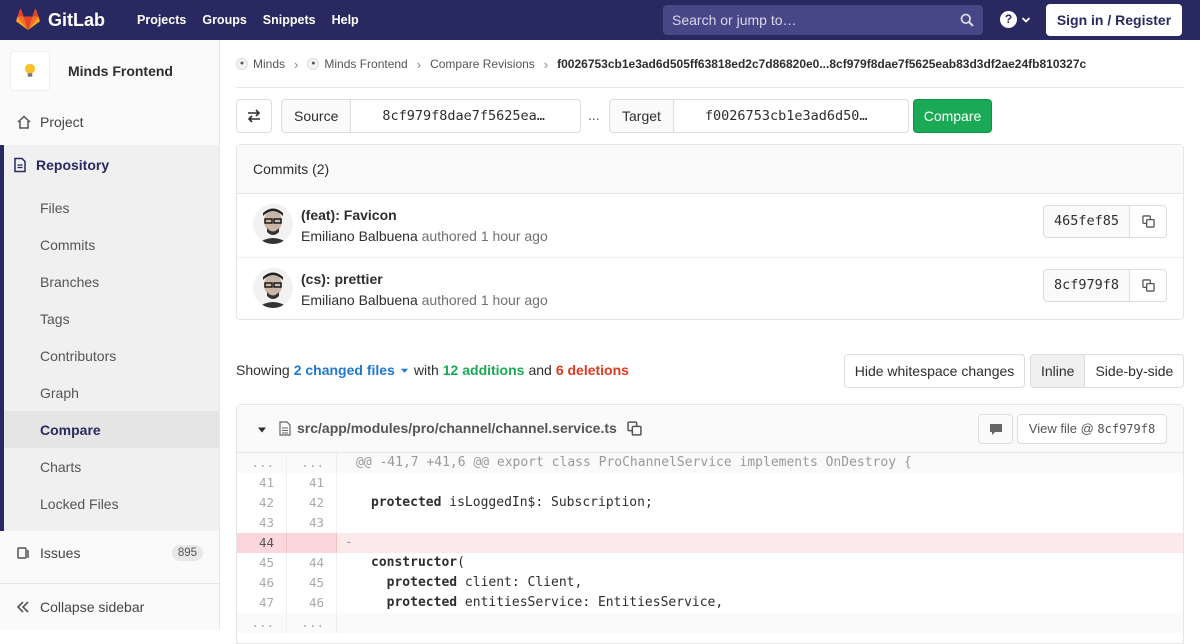 The image size is (1200, 644). I want to click on old-line-number: 47, so click(262, 603).